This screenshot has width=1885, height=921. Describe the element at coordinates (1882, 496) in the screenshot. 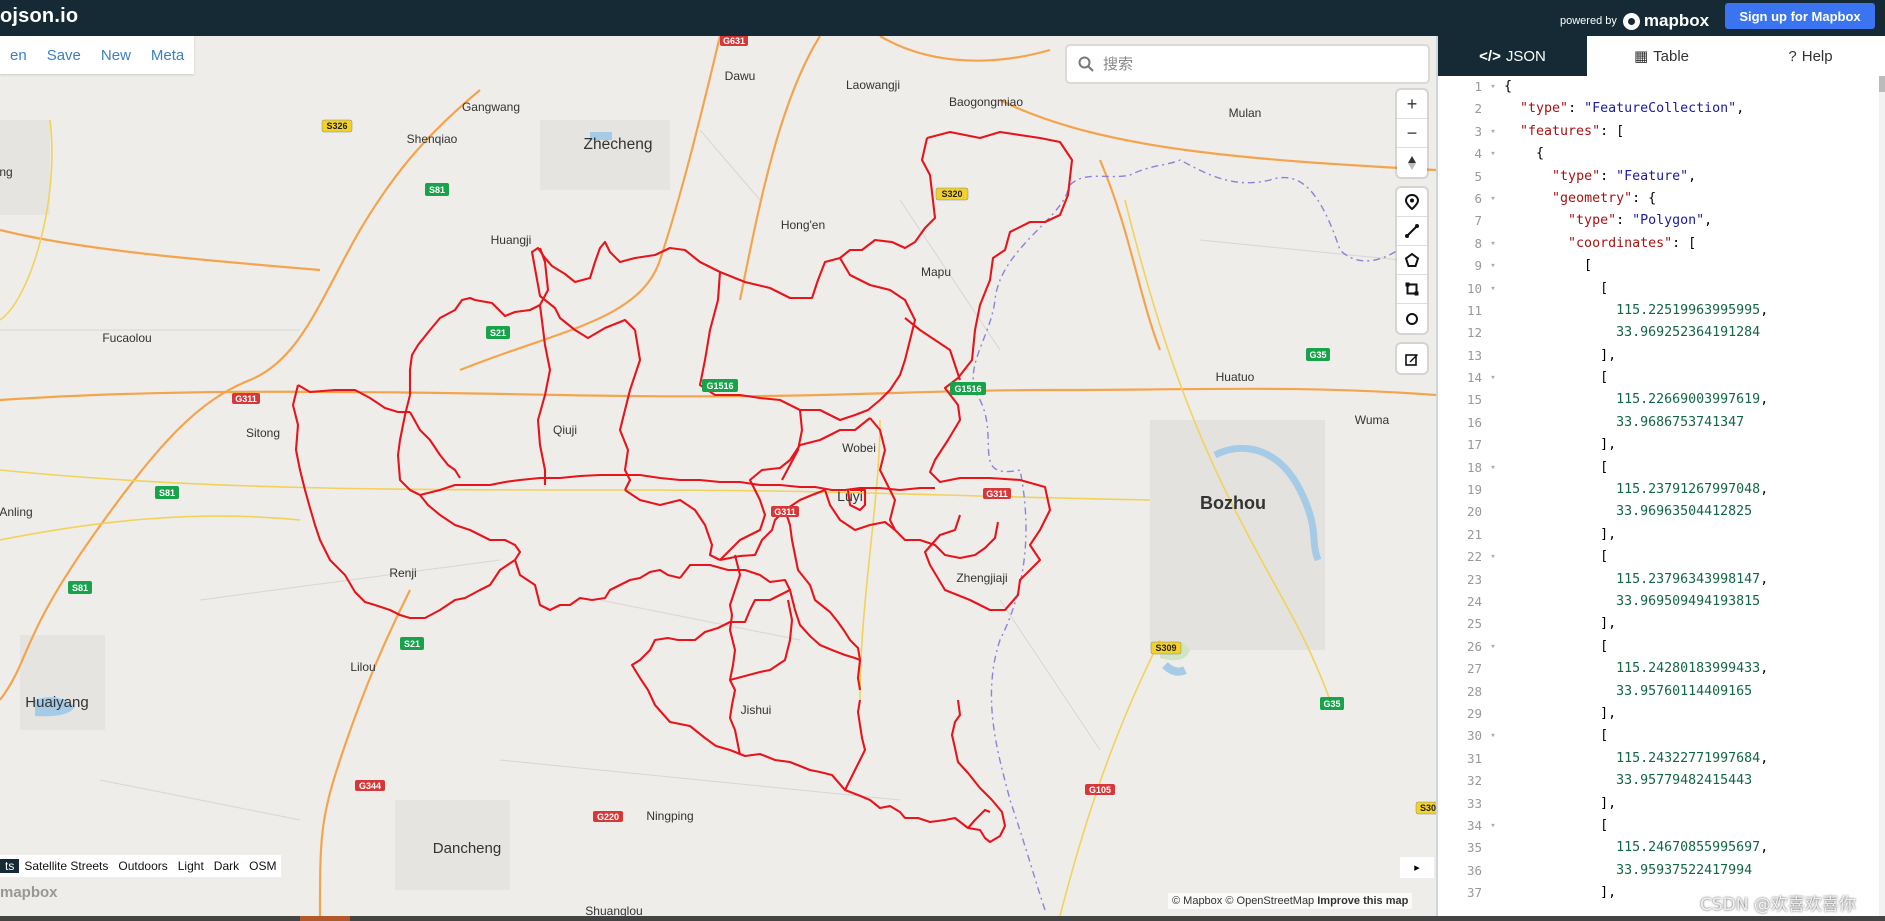

I see `editor-scrollbar` at that location.